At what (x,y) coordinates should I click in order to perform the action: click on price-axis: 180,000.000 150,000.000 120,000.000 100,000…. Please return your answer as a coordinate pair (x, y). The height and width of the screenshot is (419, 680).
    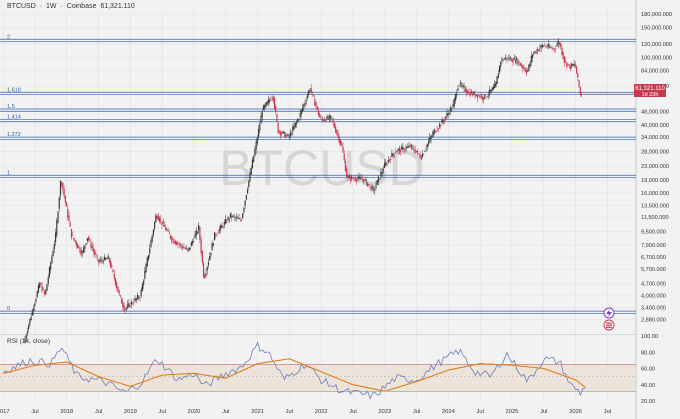
    Looking at the image, I should click on (656, 208).